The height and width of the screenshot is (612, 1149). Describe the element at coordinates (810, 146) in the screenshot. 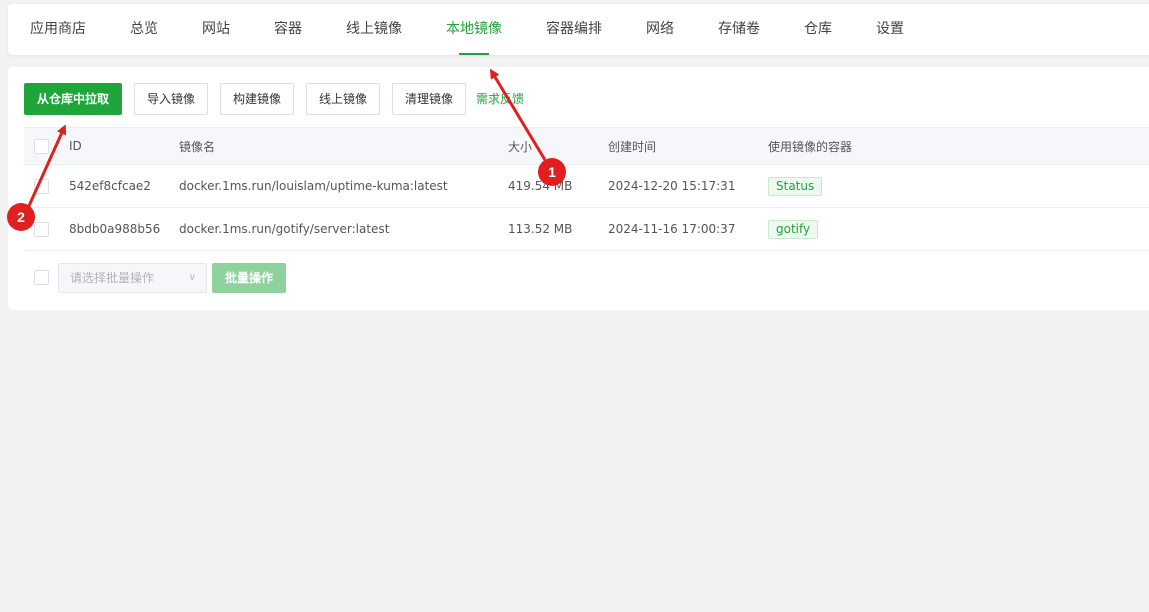

I see `column-header-containers: 使用镜像的容器` at that location.